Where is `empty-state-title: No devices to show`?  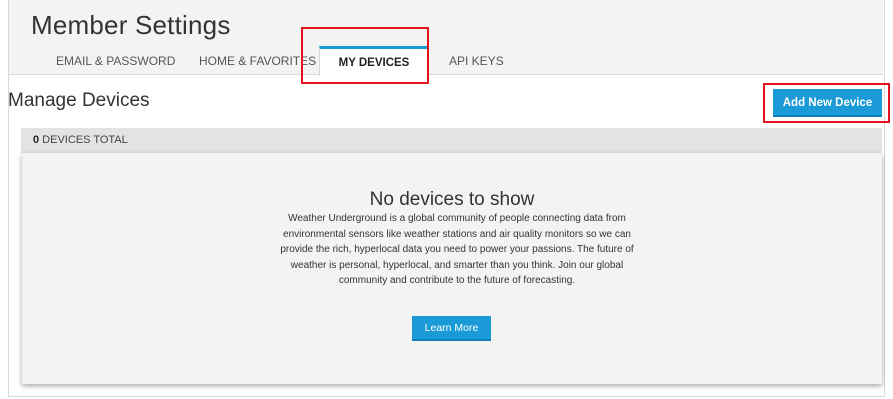 empty-state-title: No devices to show is located at coordinates (452, 199).